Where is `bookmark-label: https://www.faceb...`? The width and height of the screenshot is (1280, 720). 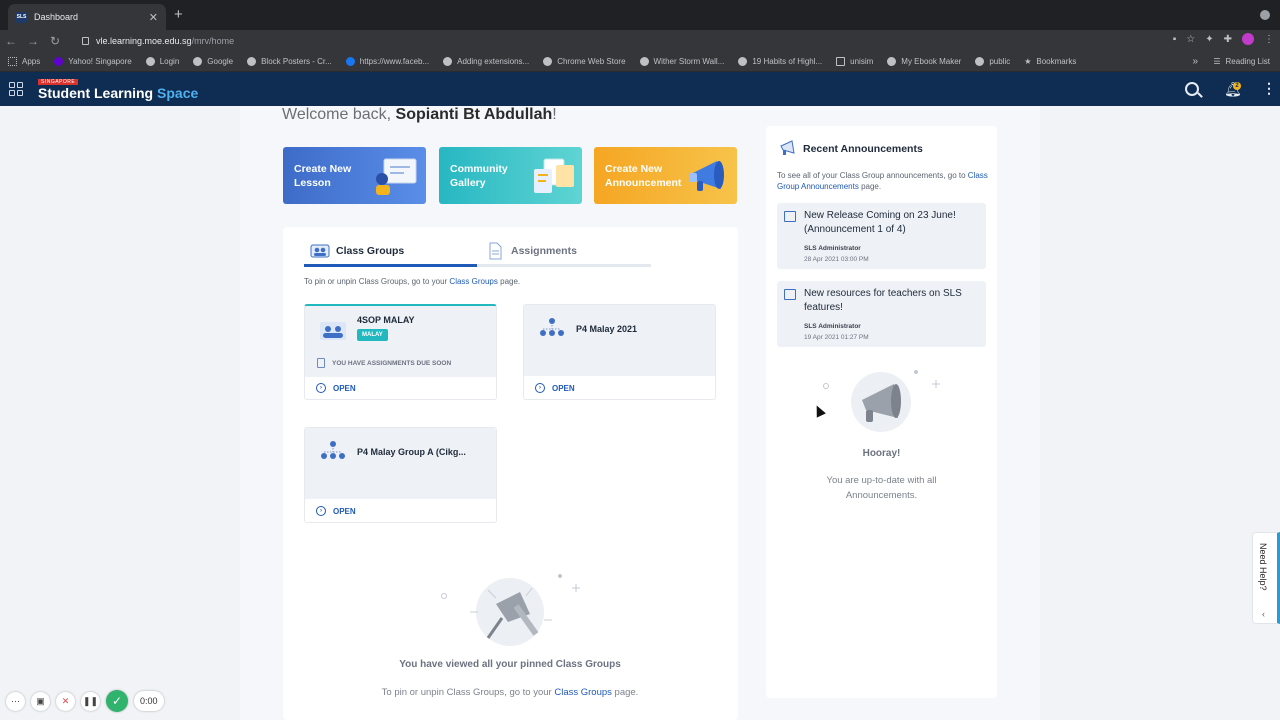 bookmark-label: https://www.faceb... is located at coordinates (394, 61).